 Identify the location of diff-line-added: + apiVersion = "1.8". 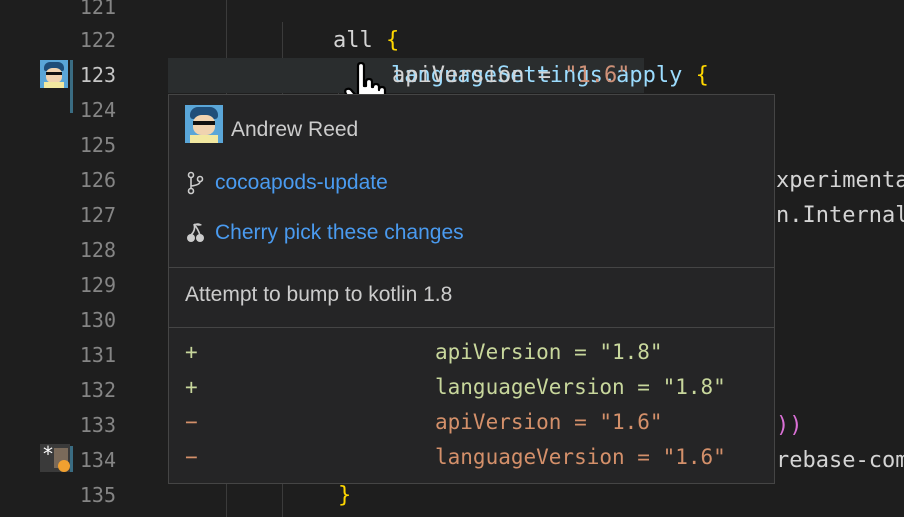
(424, 352).